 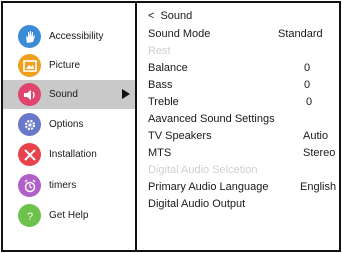 I want to click on sidebar-item-label: Installation, so click(x=73, y=154).